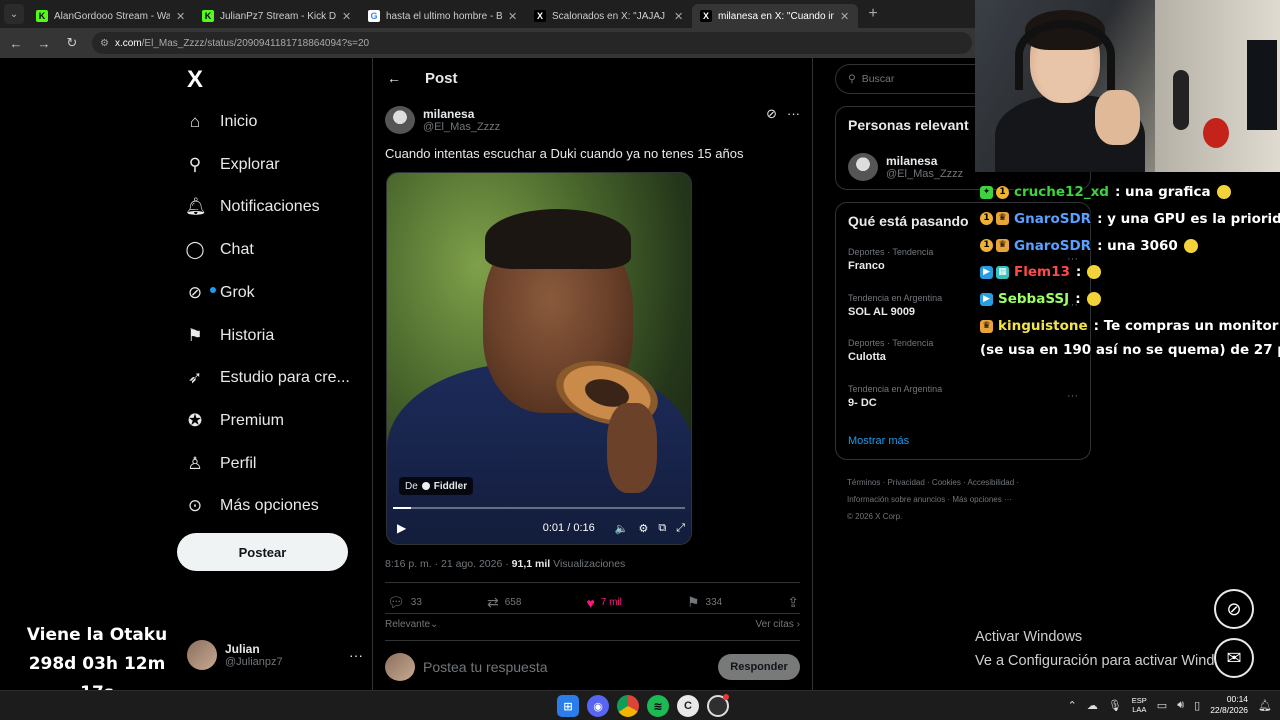  Describe the element at coordinates (924, 161) in the screenshot. I see `relevant-user-name: milanesa` at that location.